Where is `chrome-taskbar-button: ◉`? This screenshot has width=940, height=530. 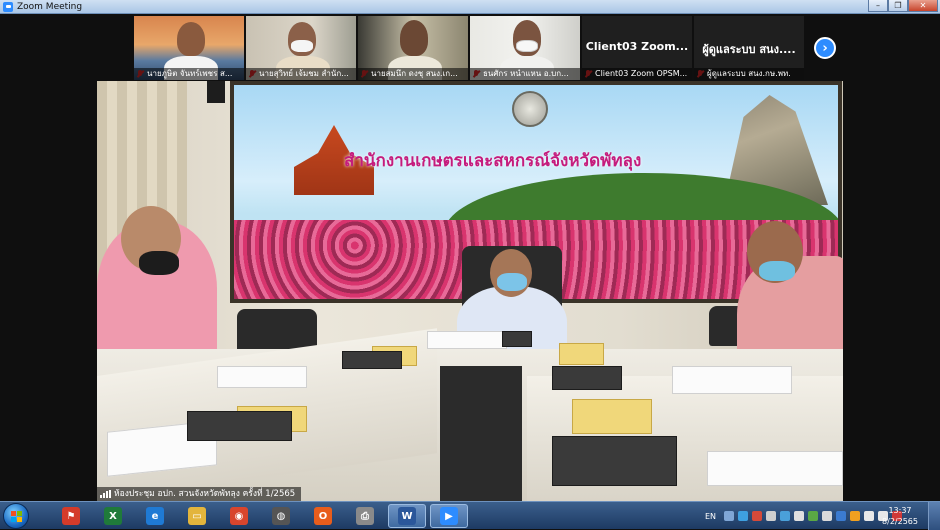 chrome-taskbar-button: ◉ is located at coordinates (239, 516).